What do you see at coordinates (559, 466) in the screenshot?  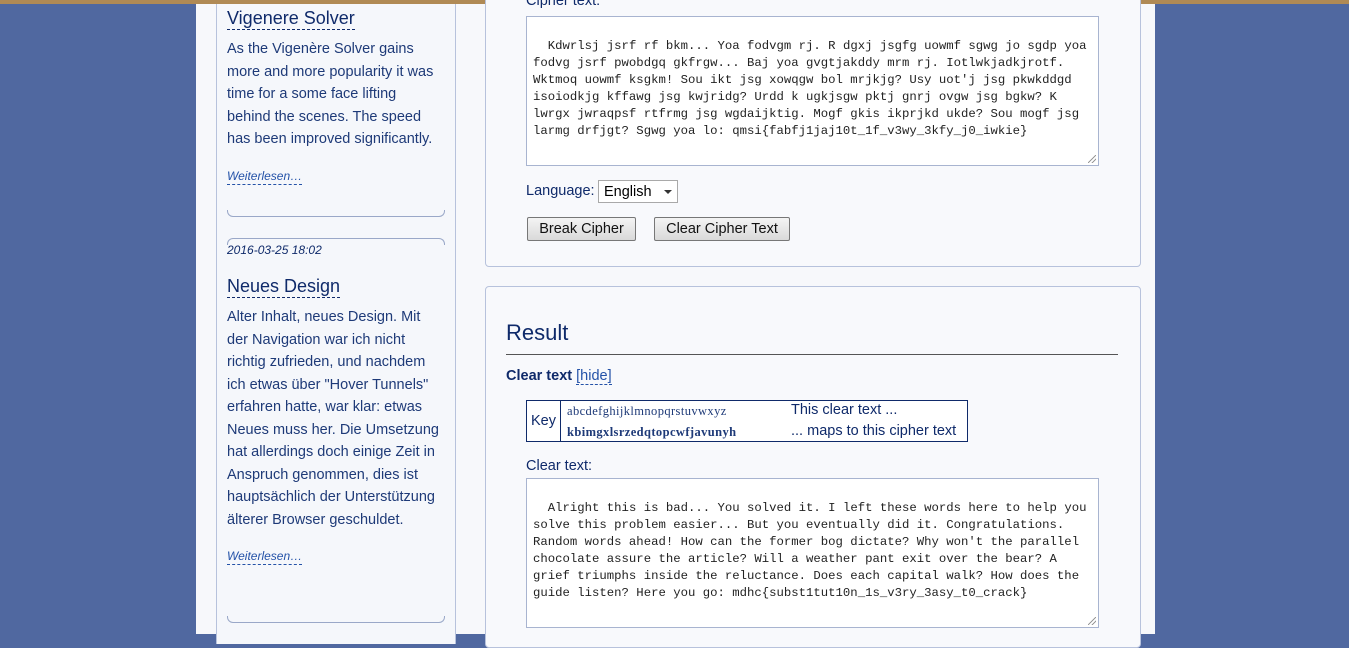 I see `clear-text-label: Clear text:` at bounding box center [559, 466].